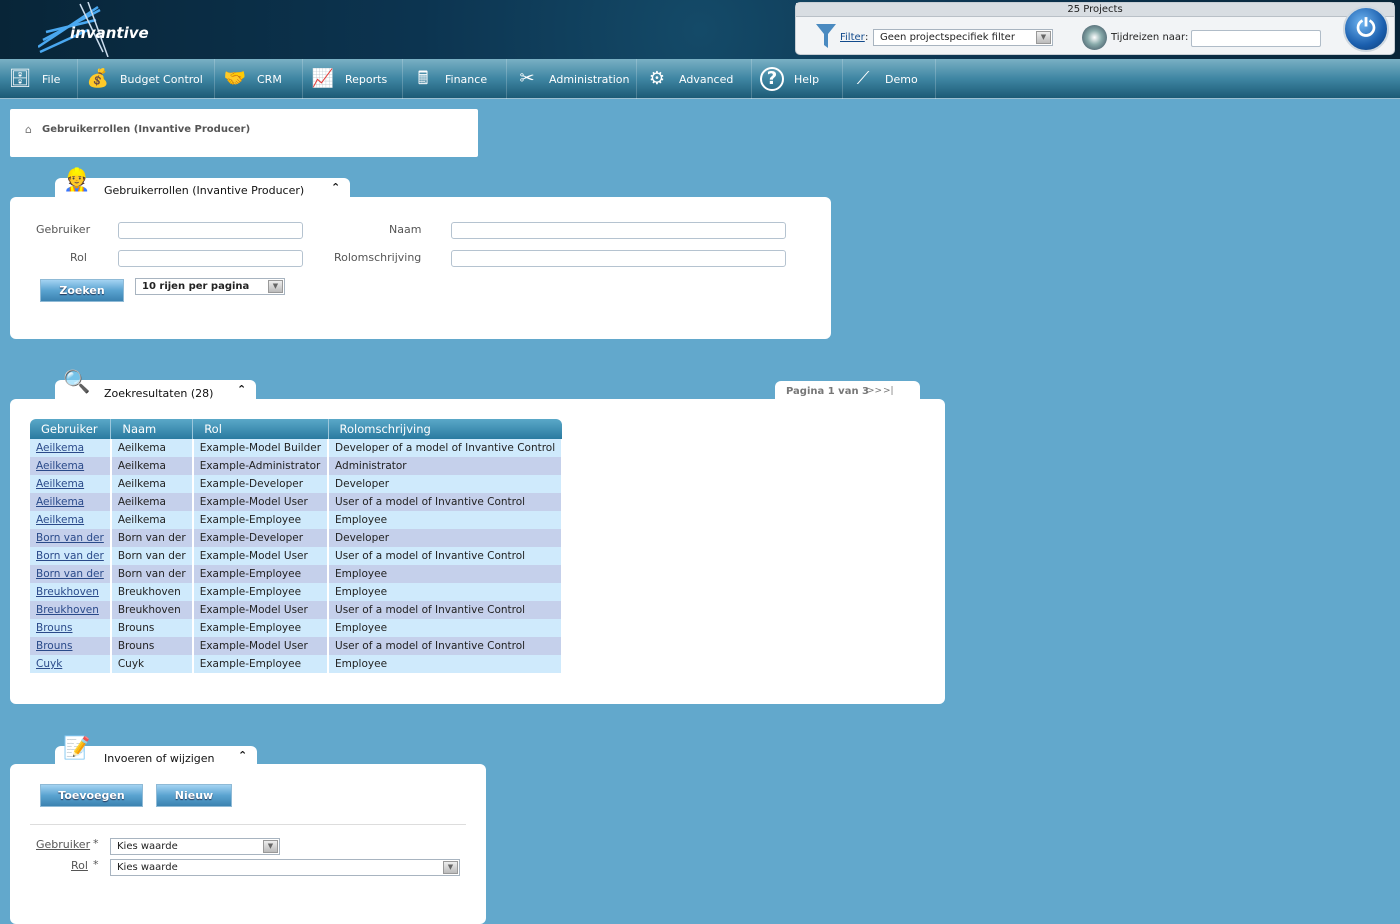 Image resolution: width=1400 pixels, height=924 pixels. Describe the element at coordinates (210, 286) in the screenshot. I see `rows-per-page-select: 10 rijen per pagina ▼` at that location.